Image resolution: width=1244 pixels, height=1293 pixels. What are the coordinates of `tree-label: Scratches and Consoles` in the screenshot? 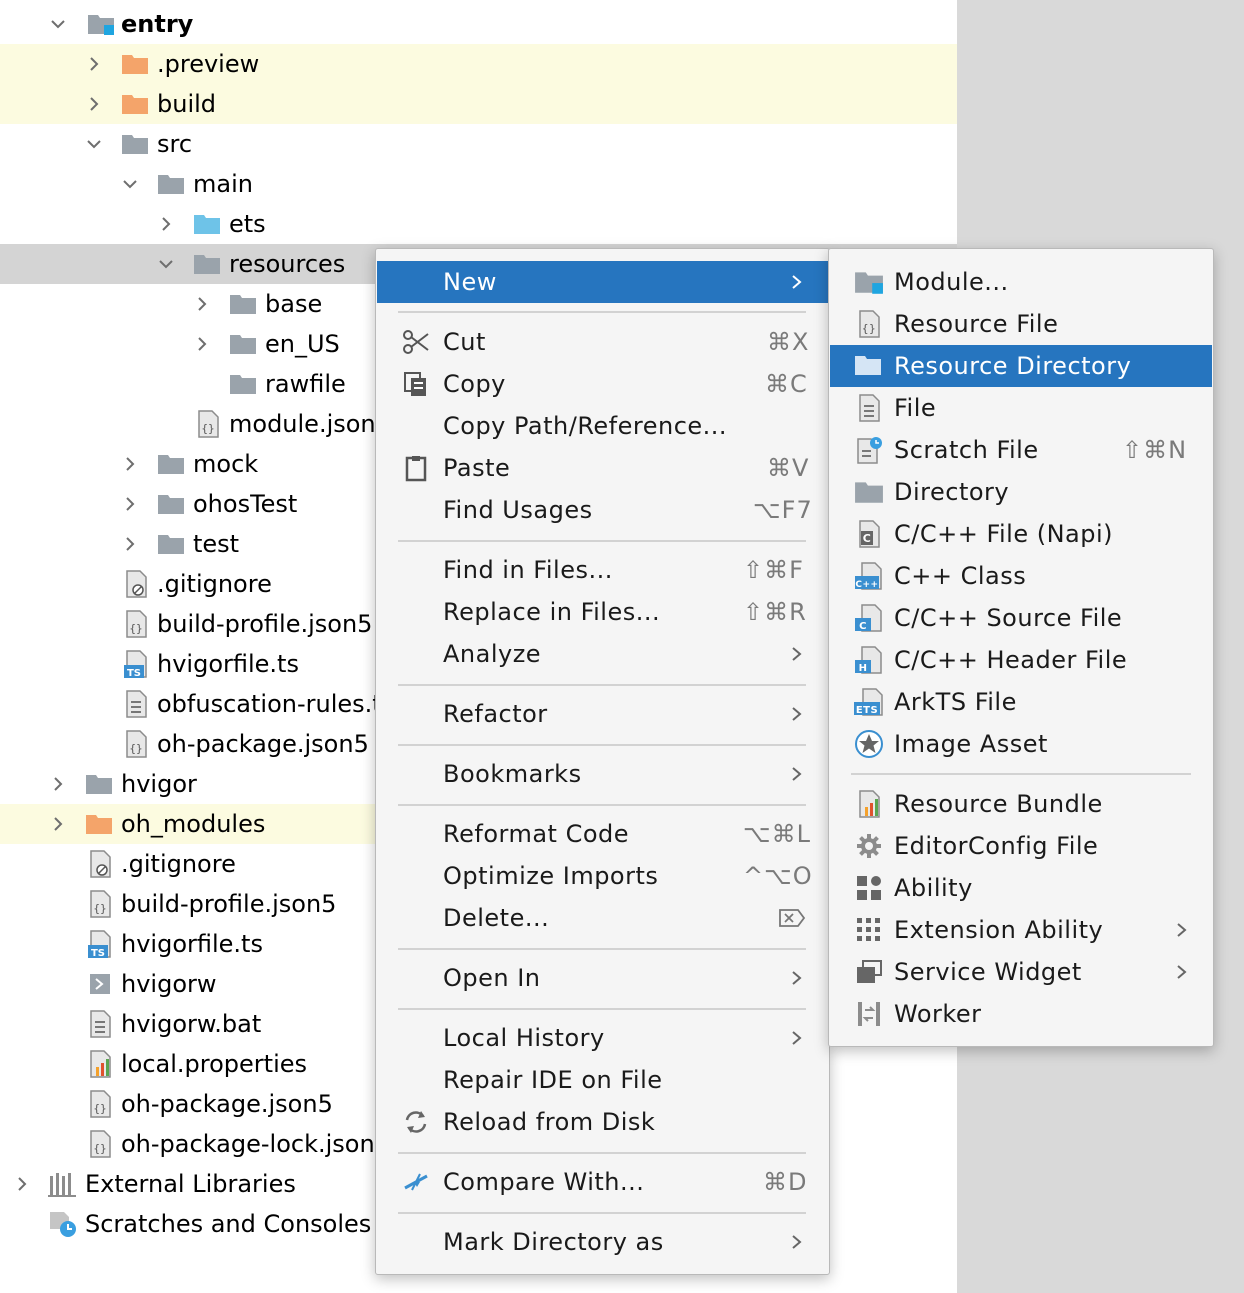 It's located at (228, 1224).